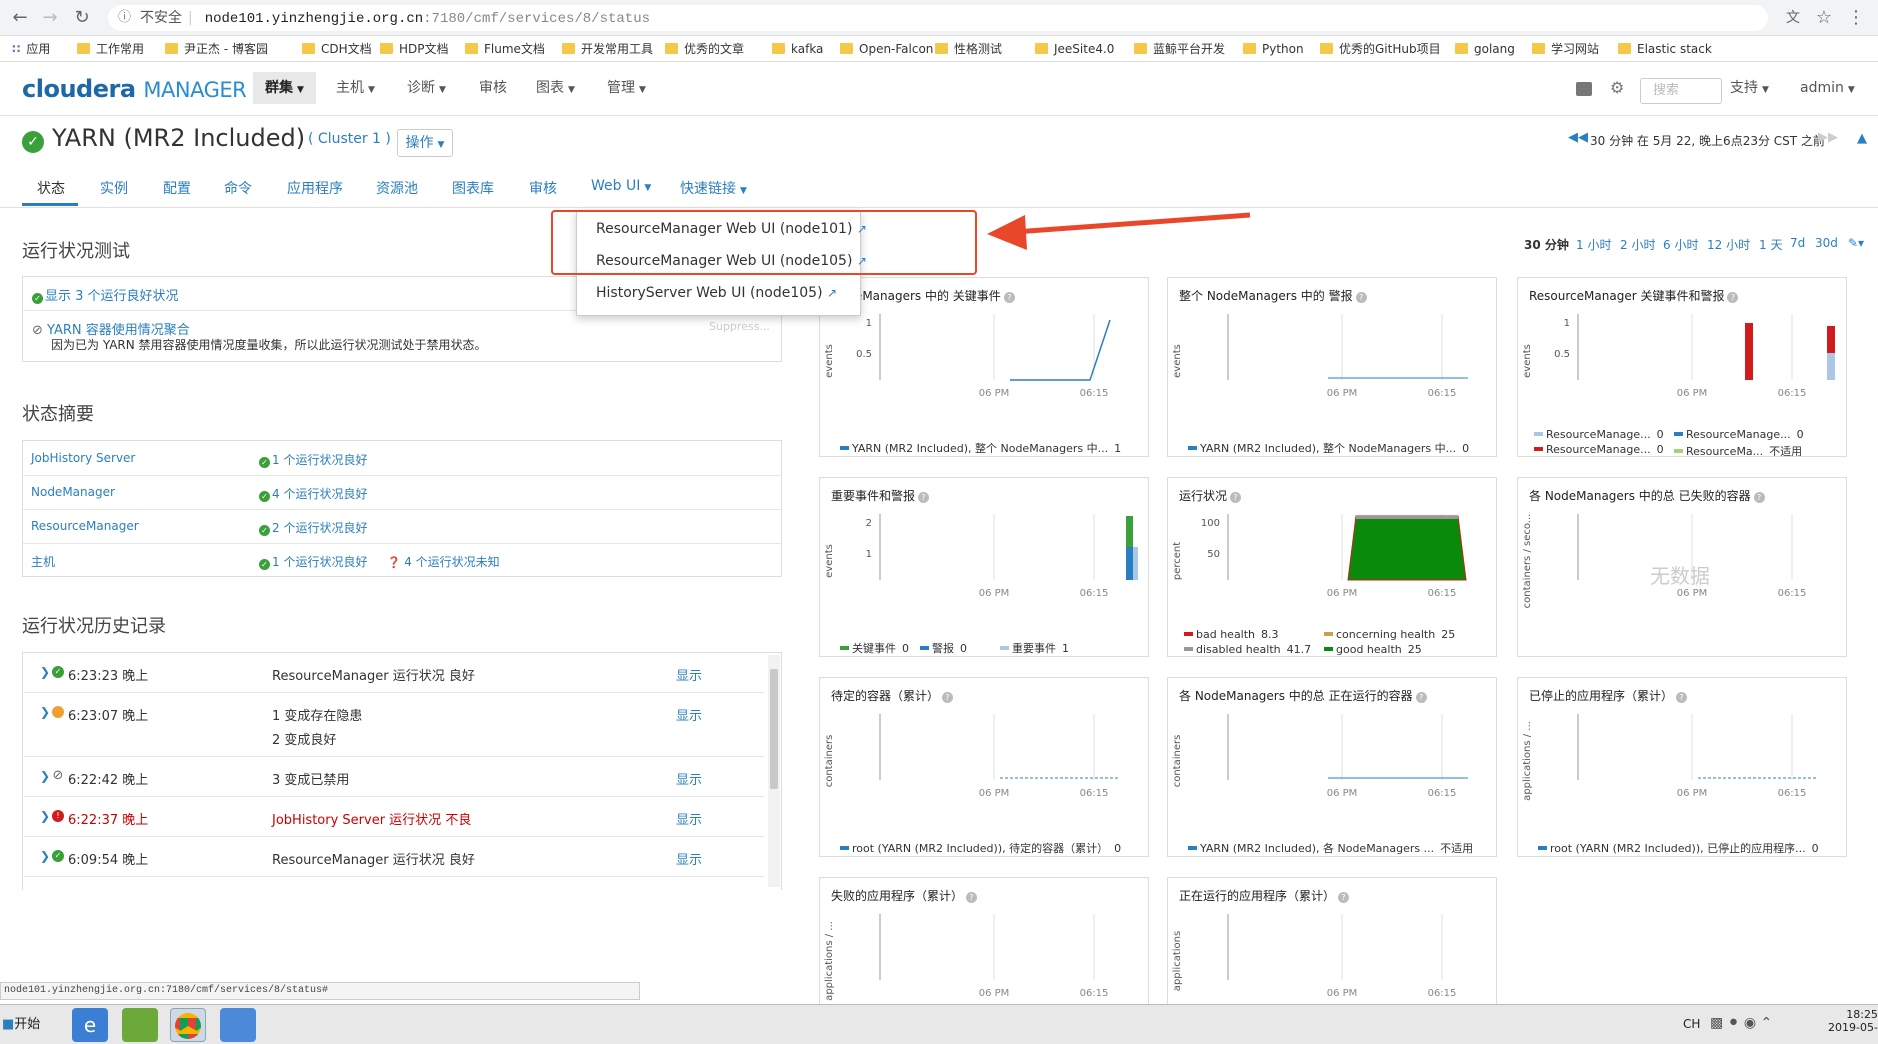  What do you see at coordinates (1637, 244) in the screenshot?
I see `time-range-2: 2 小时` at bounding box center [1637, 244].